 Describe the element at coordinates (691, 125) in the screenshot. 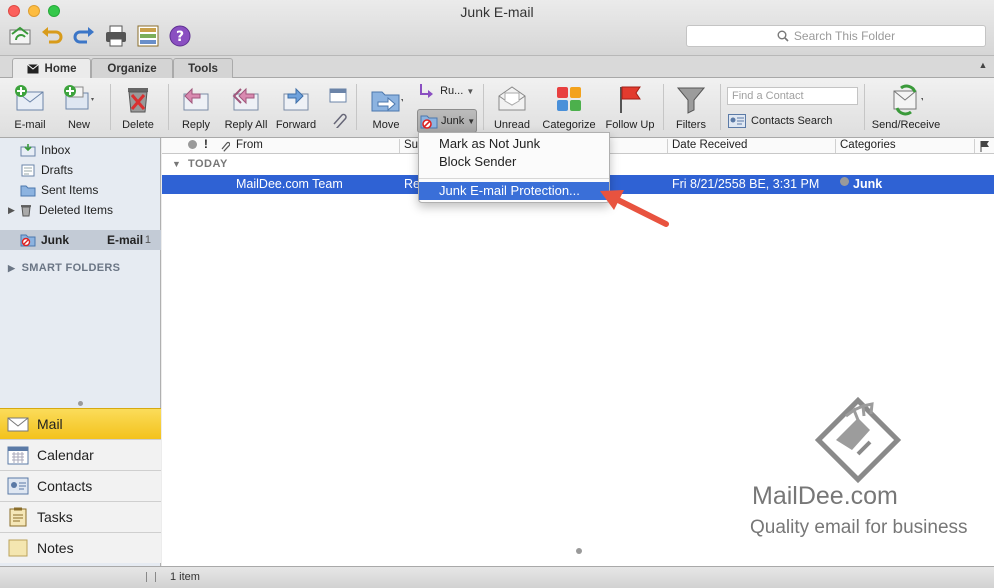

I see `filters-label: Filters` at that location.